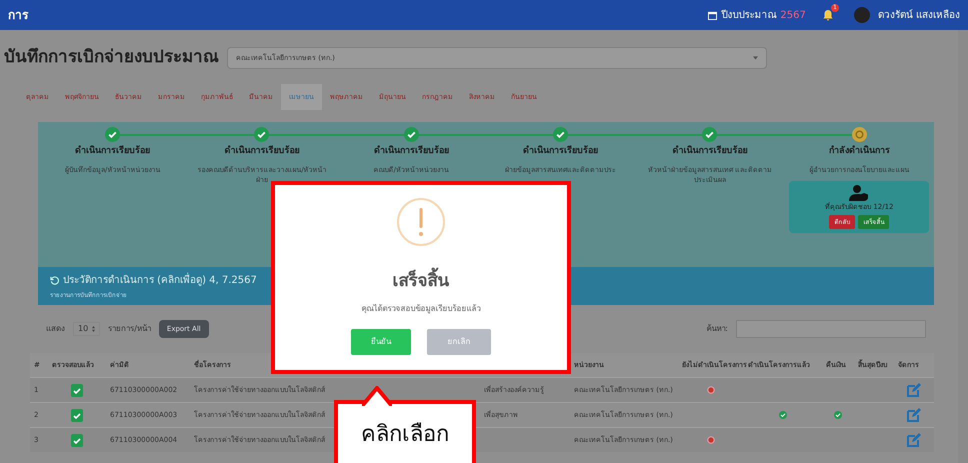 The height and width of the screenshot is (463, 968). I want to click on caret-icon, so click(755, 58).